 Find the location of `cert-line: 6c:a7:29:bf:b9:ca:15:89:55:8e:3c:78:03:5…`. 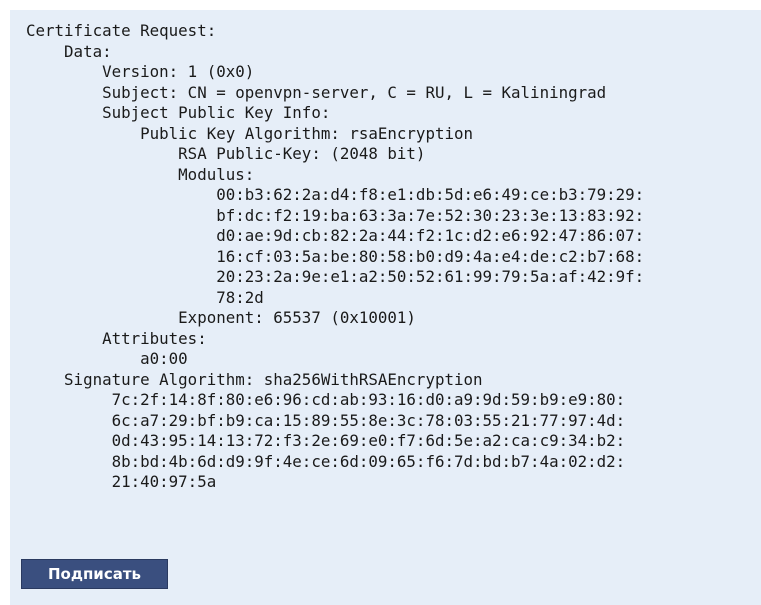

cert-line: 6c:a7:29:bf:b9:ca:15:89:55:8e:3c:78:03:5… is located at coordinates (326, 420).